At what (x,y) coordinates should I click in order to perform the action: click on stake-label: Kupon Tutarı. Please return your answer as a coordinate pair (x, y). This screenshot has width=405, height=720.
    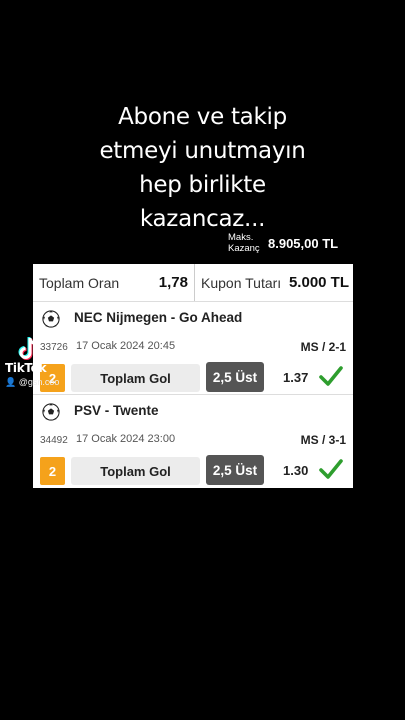
    Looking at the image, I should click on (241, 282).